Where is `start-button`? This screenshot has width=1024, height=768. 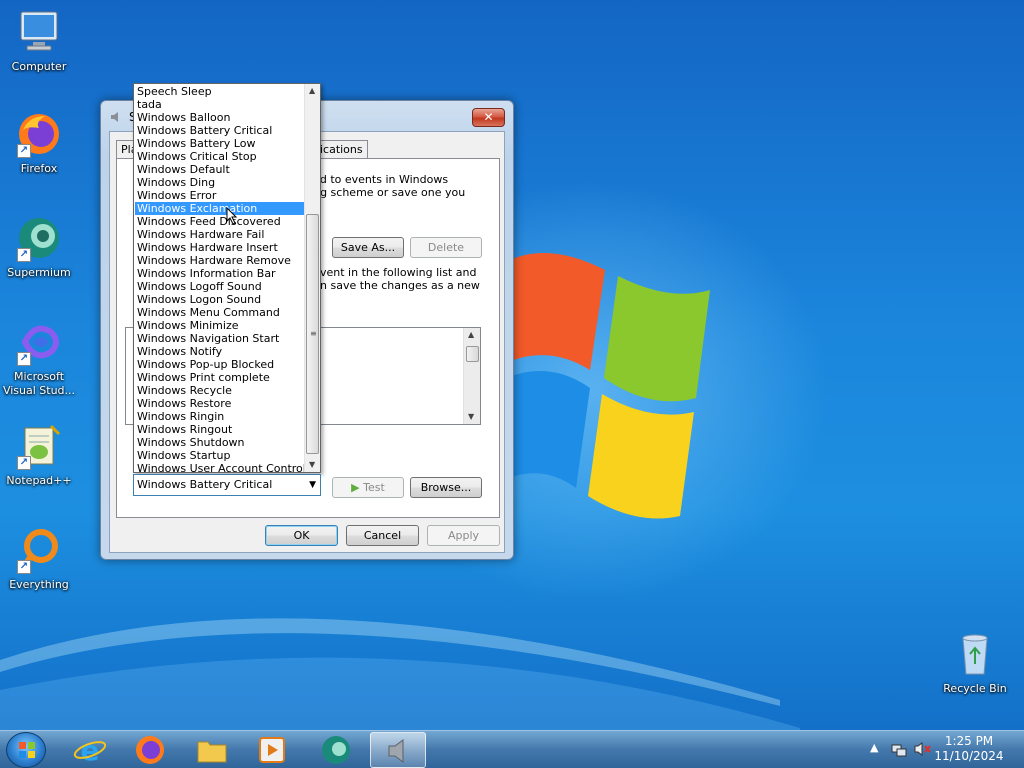
start-button is located at coordinates (26, 750).